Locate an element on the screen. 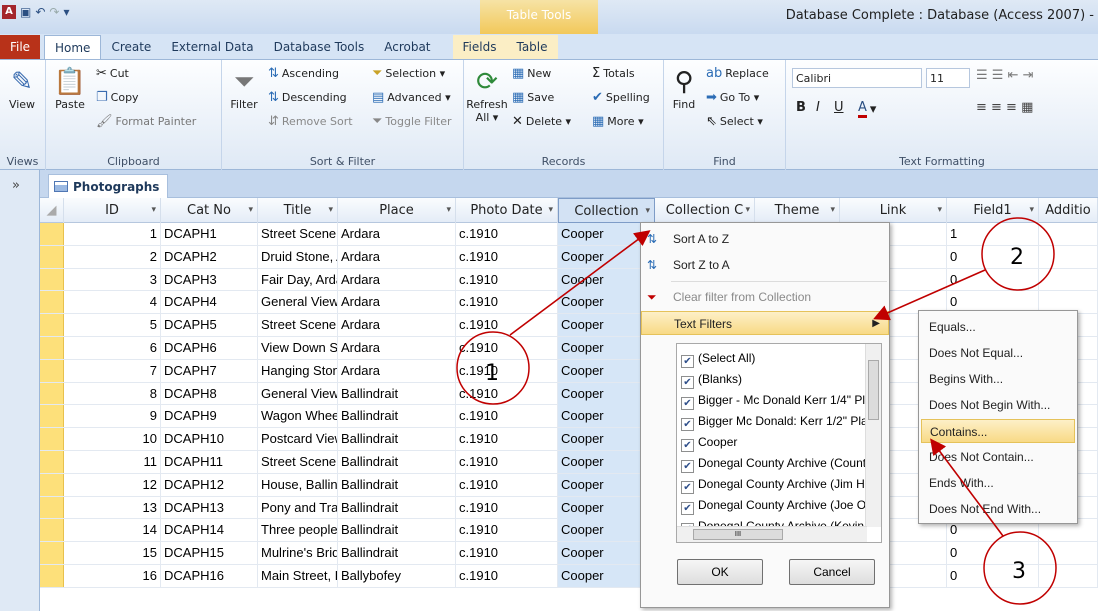  undo-icon: ↶ is located at coordinates (40, 12).